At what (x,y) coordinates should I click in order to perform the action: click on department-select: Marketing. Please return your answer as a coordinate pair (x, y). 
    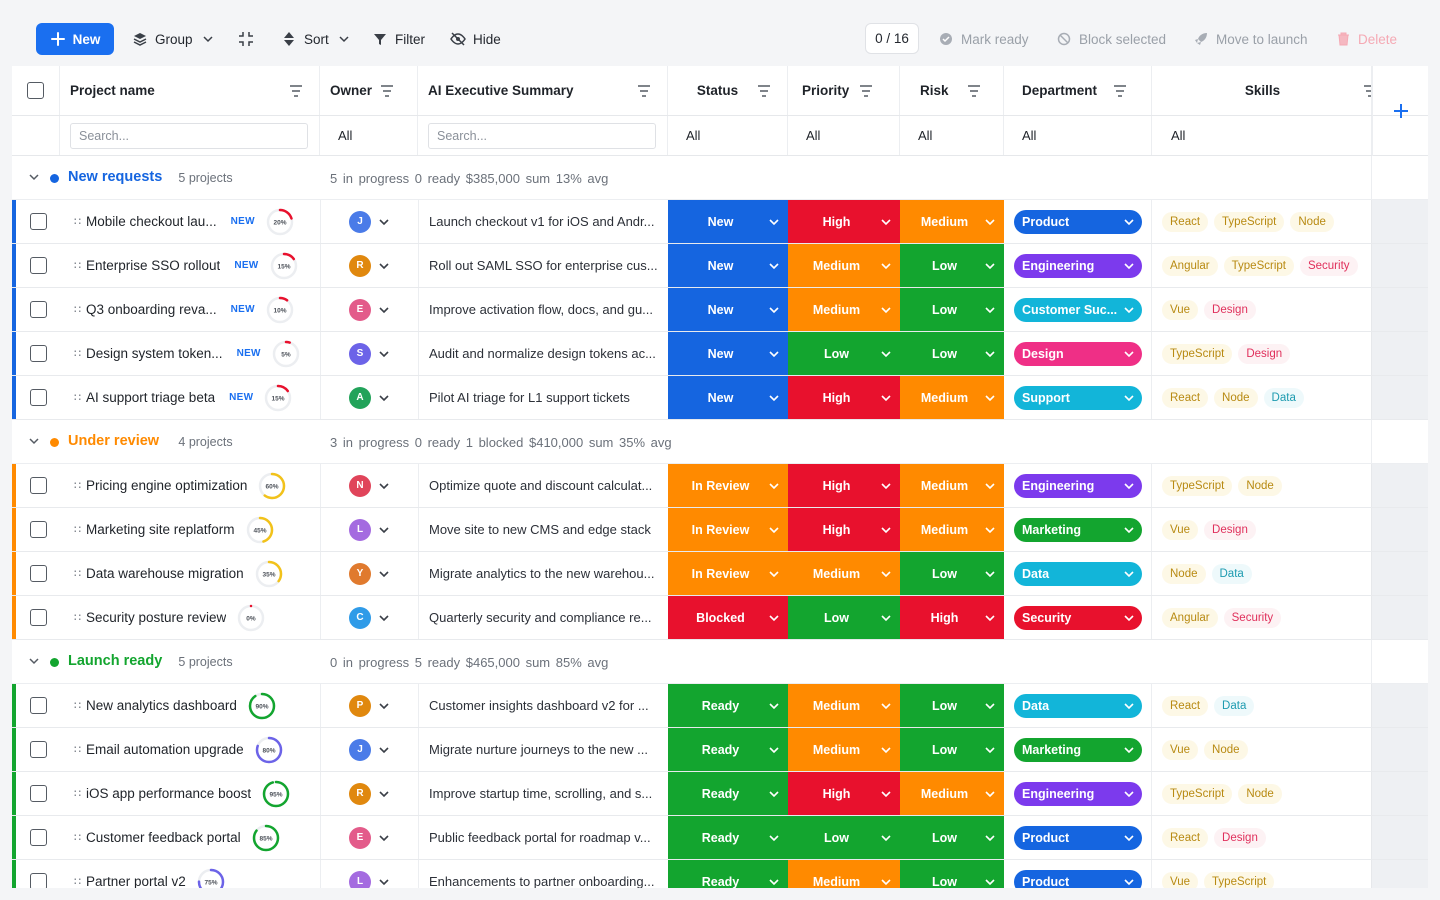
    Looking at the image, I should click on (1078, 749).